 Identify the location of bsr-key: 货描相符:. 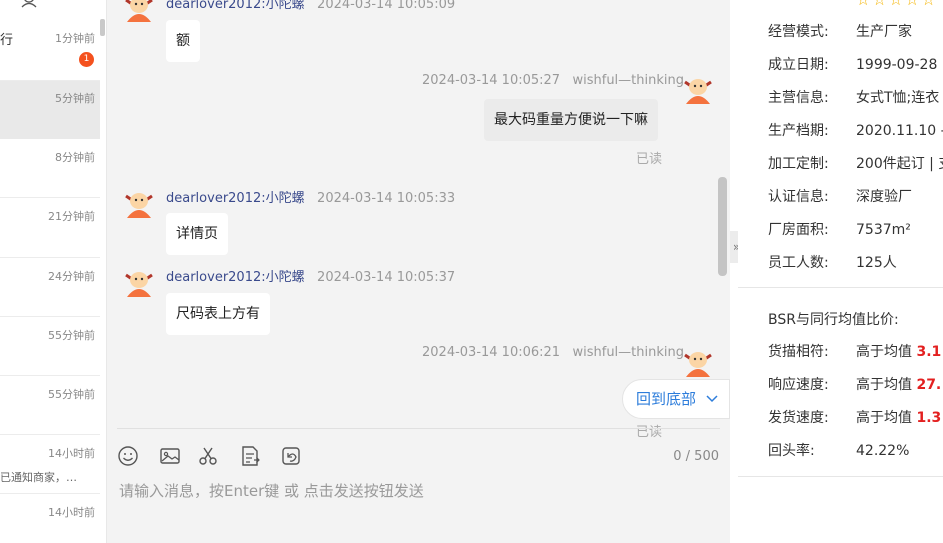
(798, 352).